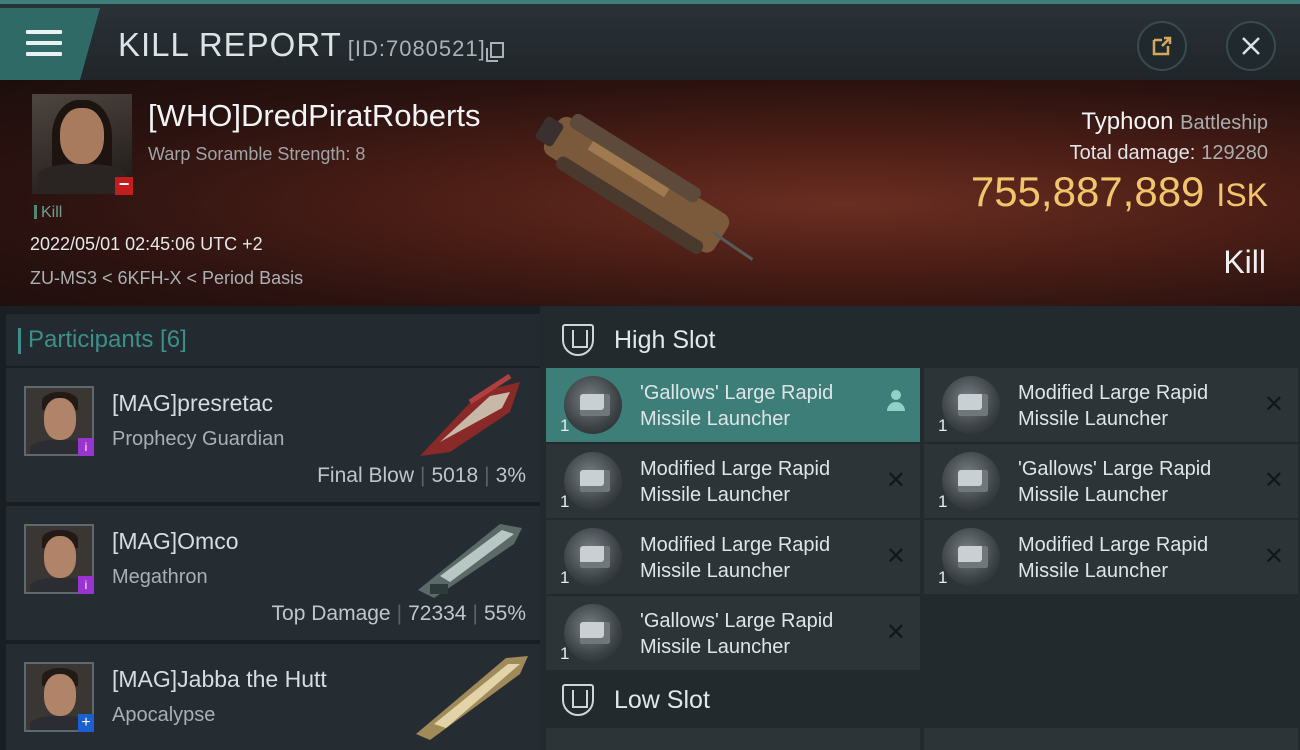 The height and width of the screenshot is (750, 1300). What do you see at coordinates (331, 613) in the screenshot?
I see `participant-role: Top Damage` at bounding box center [331, 613].